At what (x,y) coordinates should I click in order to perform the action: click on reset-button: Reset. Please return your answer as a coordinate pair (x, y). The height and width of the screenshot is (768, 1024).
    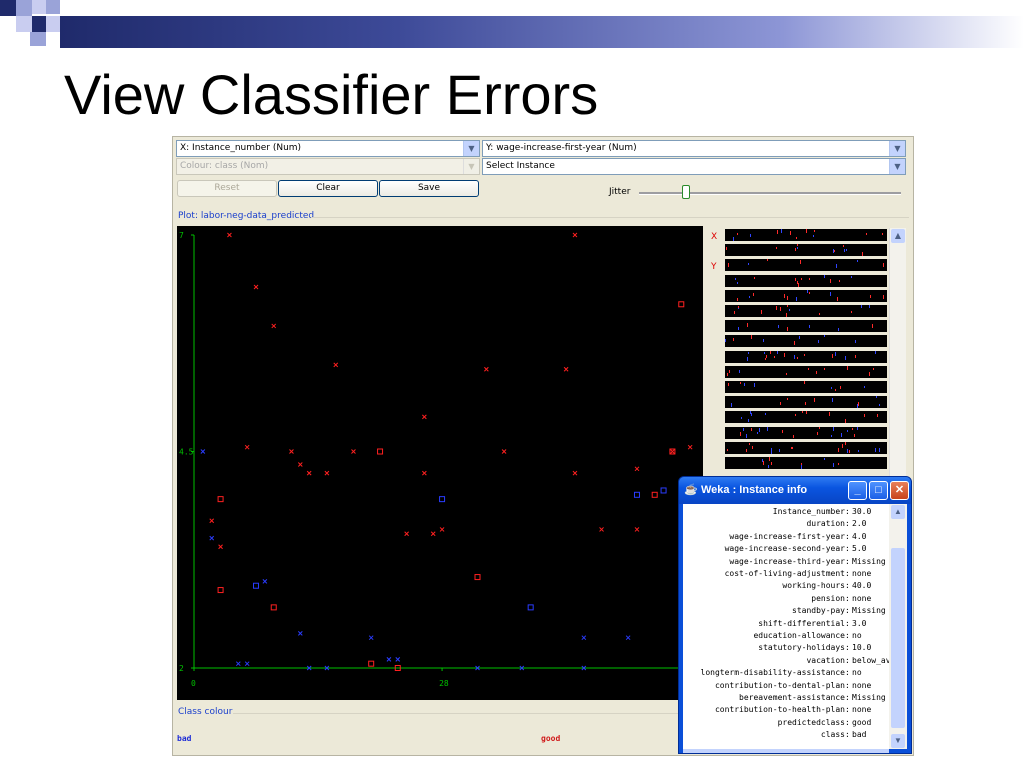
    Looking at the image, I should click on (227, 188).